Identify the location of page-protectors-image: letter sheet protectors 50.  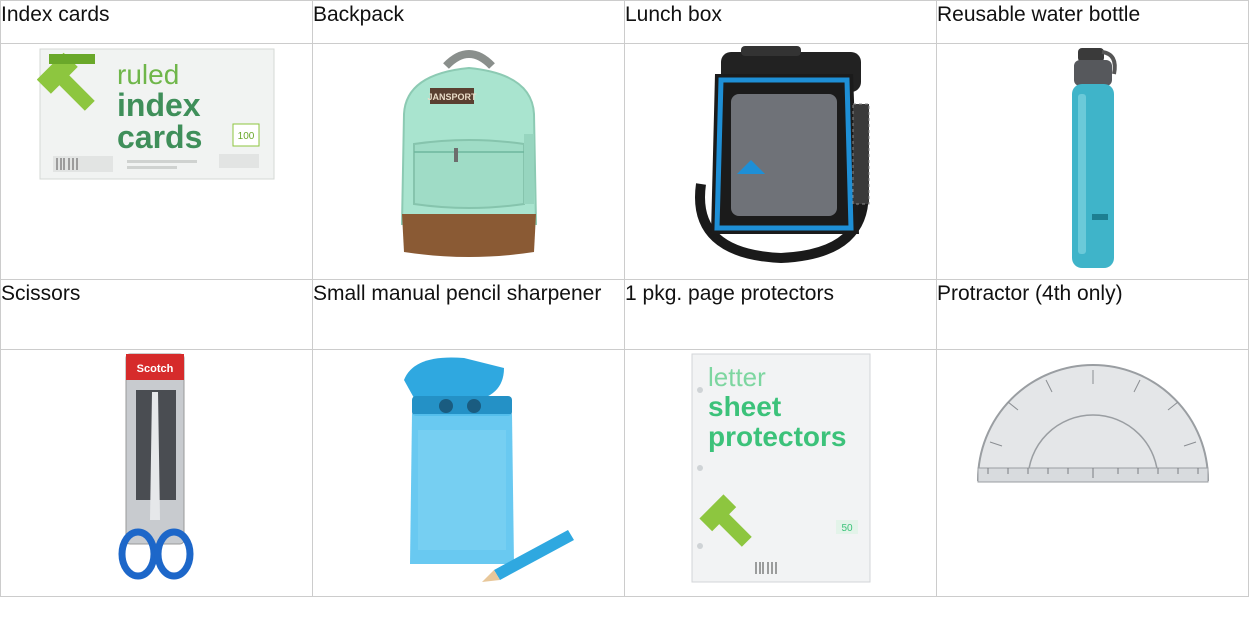
(780, 468).